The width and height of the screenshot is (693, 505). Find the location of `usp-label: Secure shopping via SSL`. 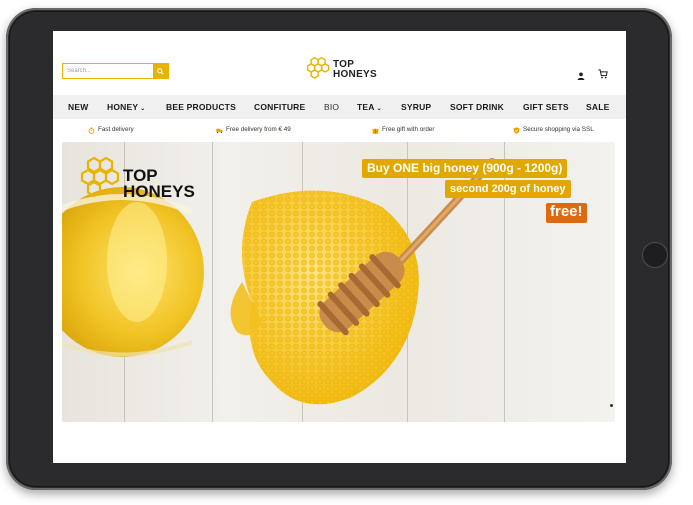

usp-label: Secure shopping via SSL is located at coordinates (558, 129).